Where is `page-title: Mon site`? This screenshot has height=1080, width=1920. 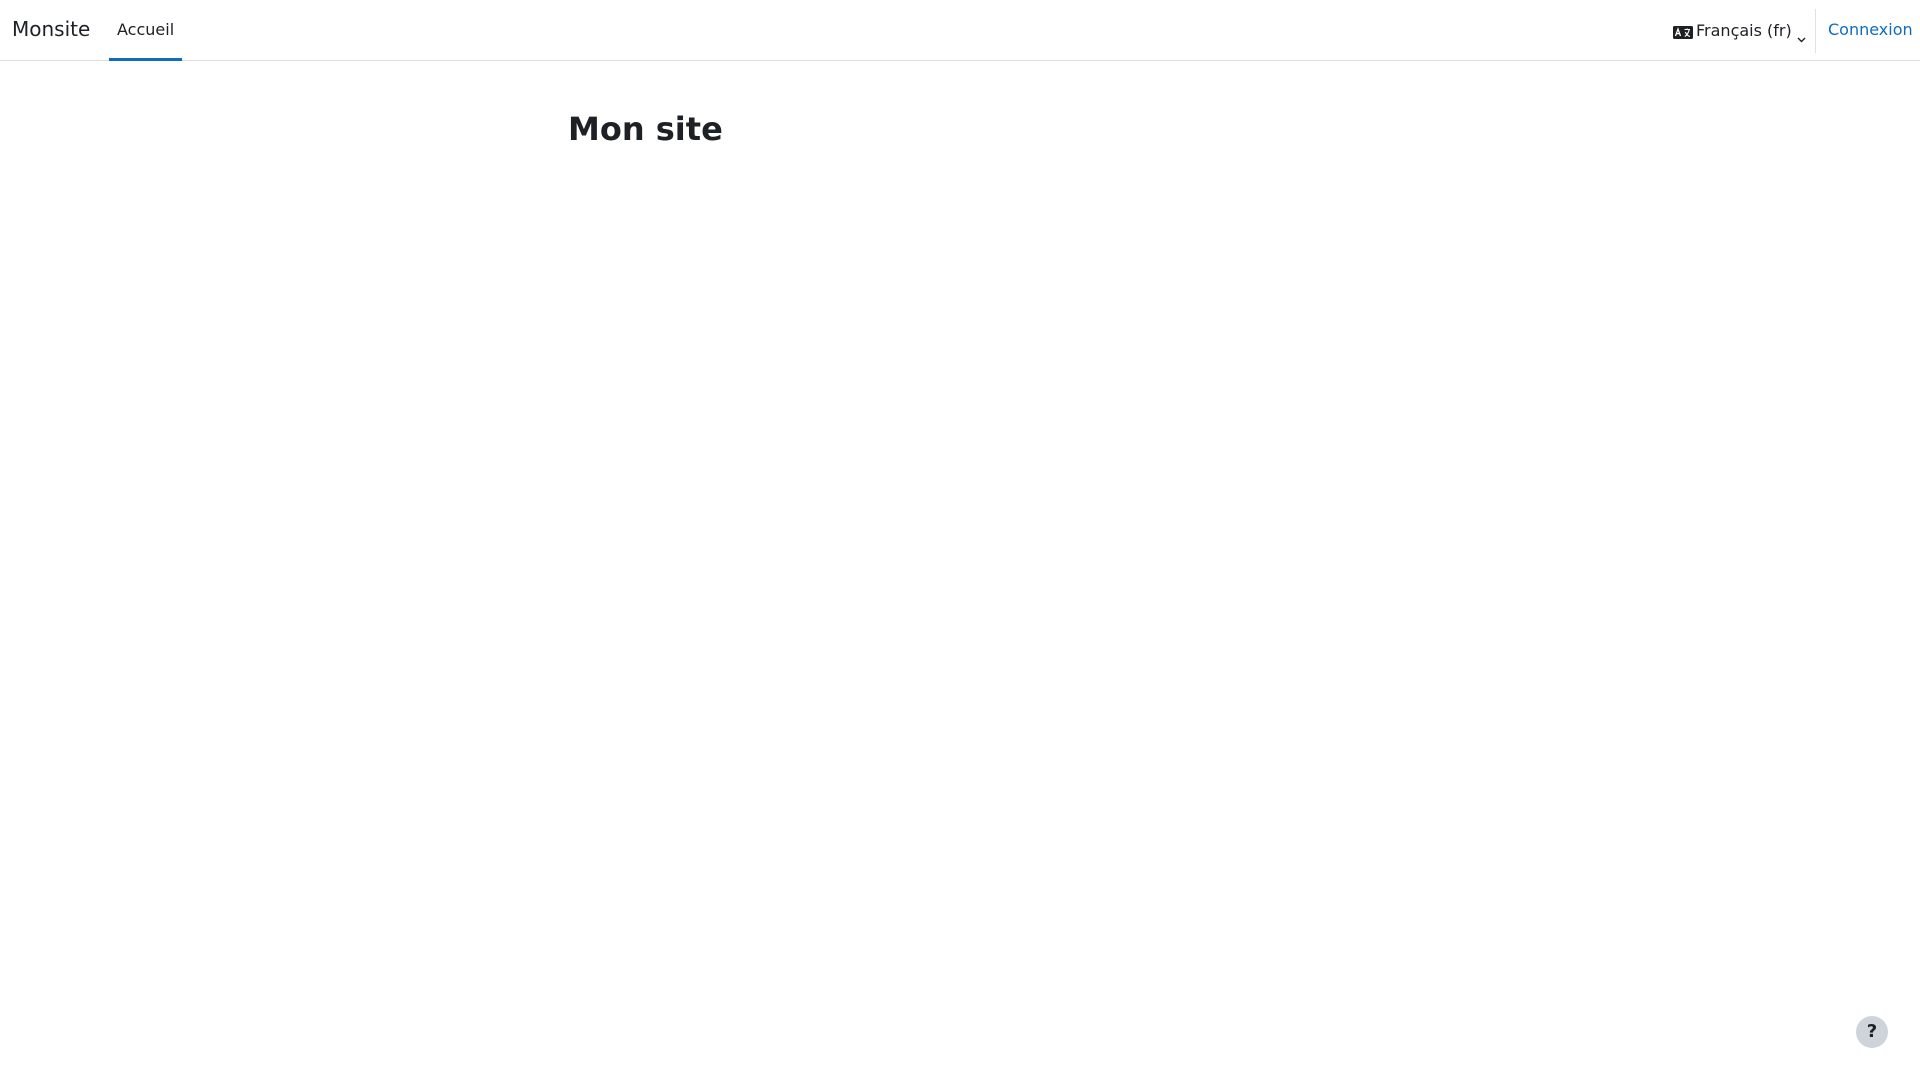 page-title: Mon site is located at coordinates (645, 129).